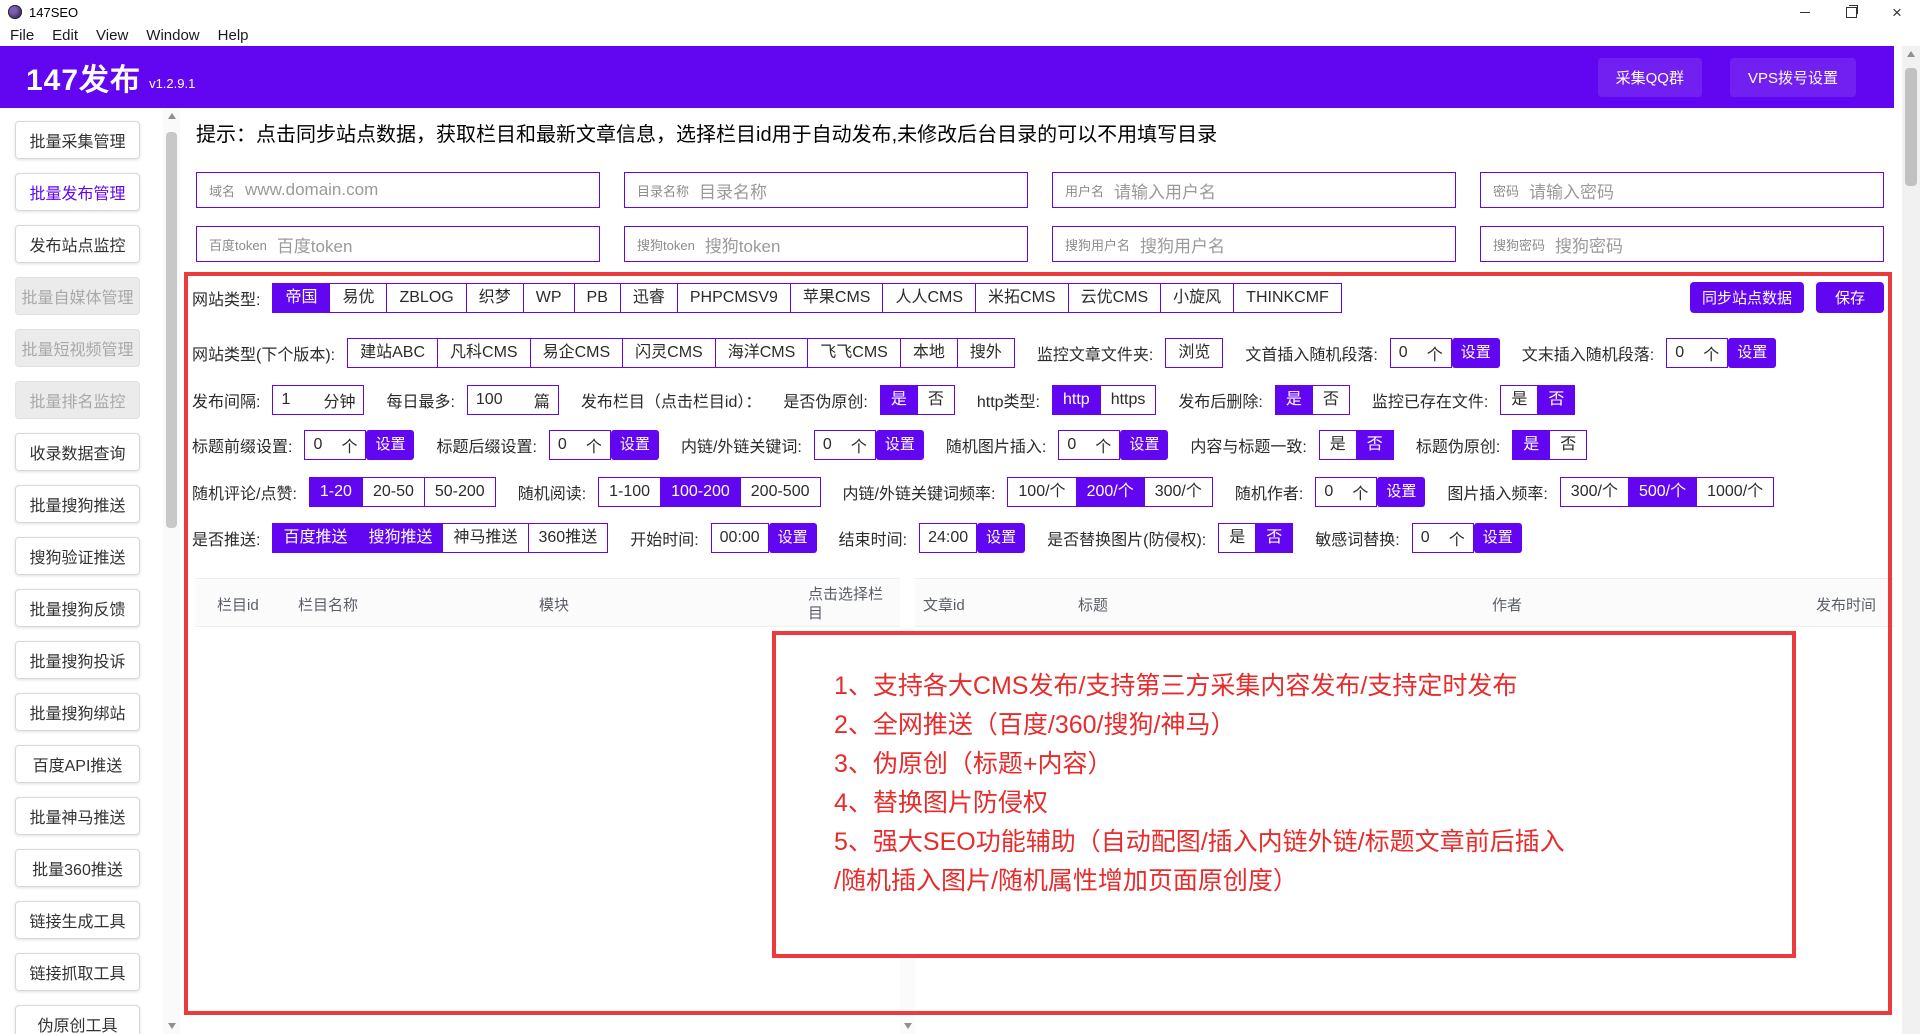 This screenshot has width=1920, height=1034. Describe the element at coordinates (648, 298) in the screenshot. I see `site-type-tab: 迅睿` at that location.